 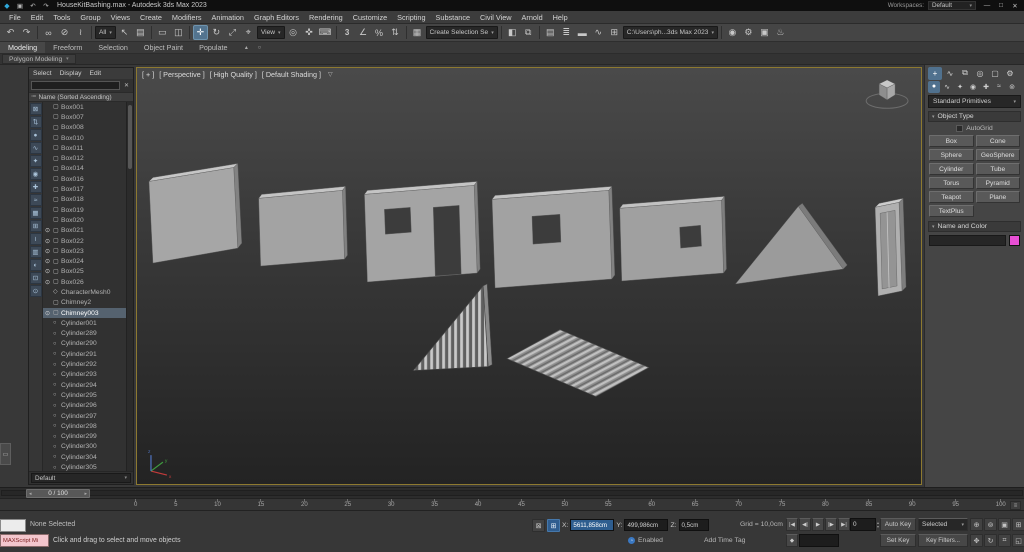 I want to click on primitive-sphere-button: Sphere, so click(x=951, y=155).